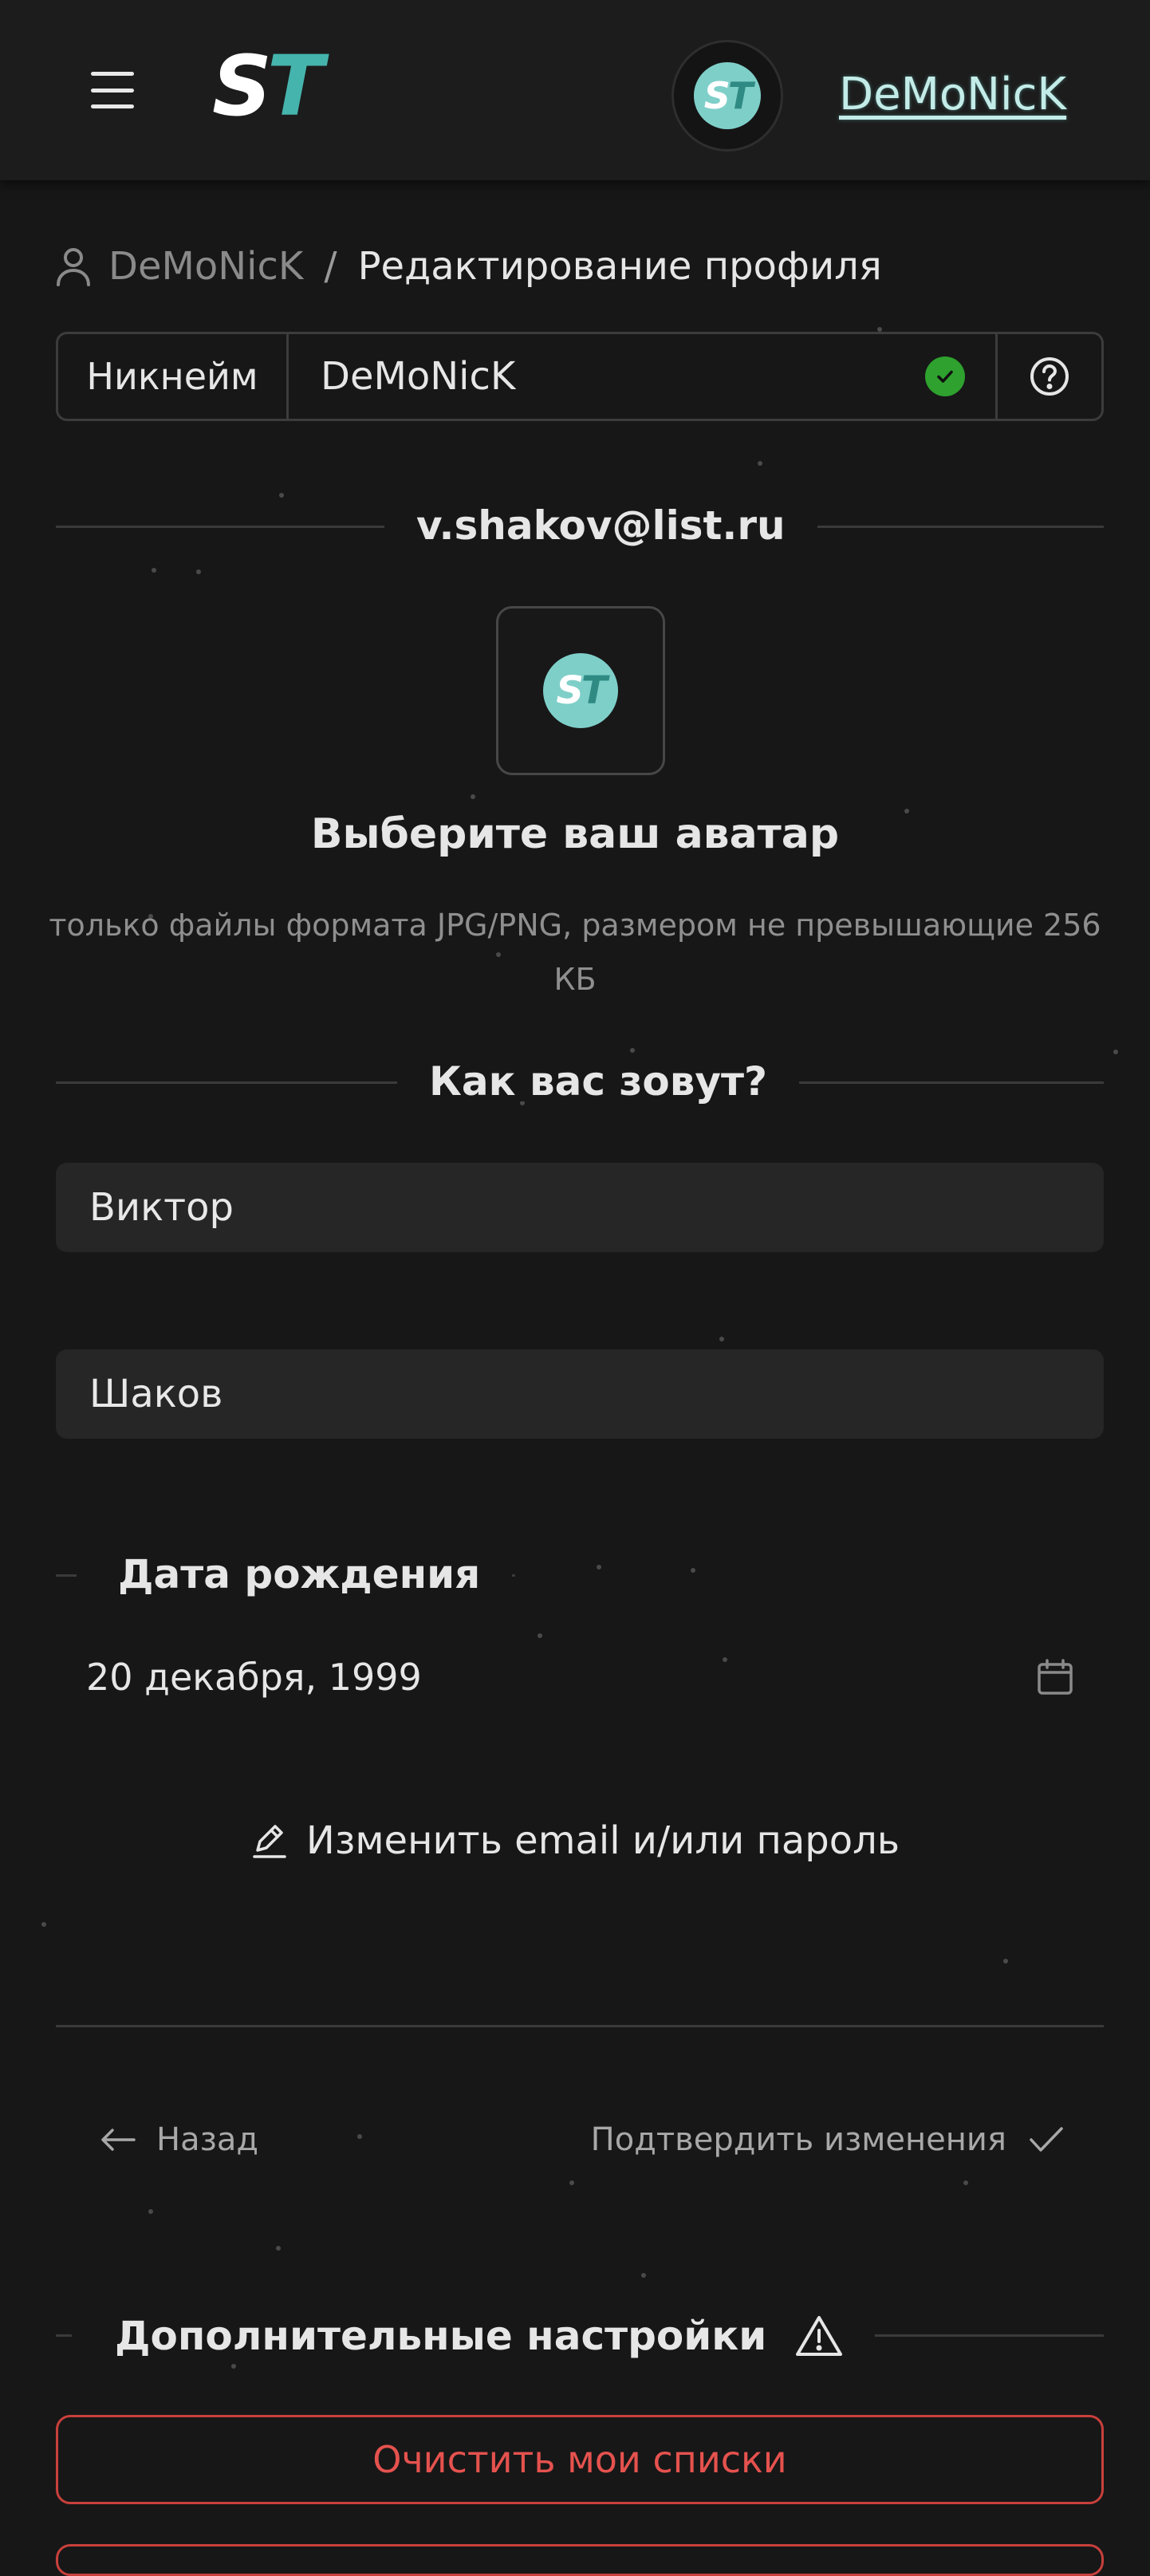 The image size is (1150, 2576). What do you see at coordinates (582, 2139) in the screenshot?
I see `form-actions: Назад Подтвердить изменения` at bounding box center [582, 2139].